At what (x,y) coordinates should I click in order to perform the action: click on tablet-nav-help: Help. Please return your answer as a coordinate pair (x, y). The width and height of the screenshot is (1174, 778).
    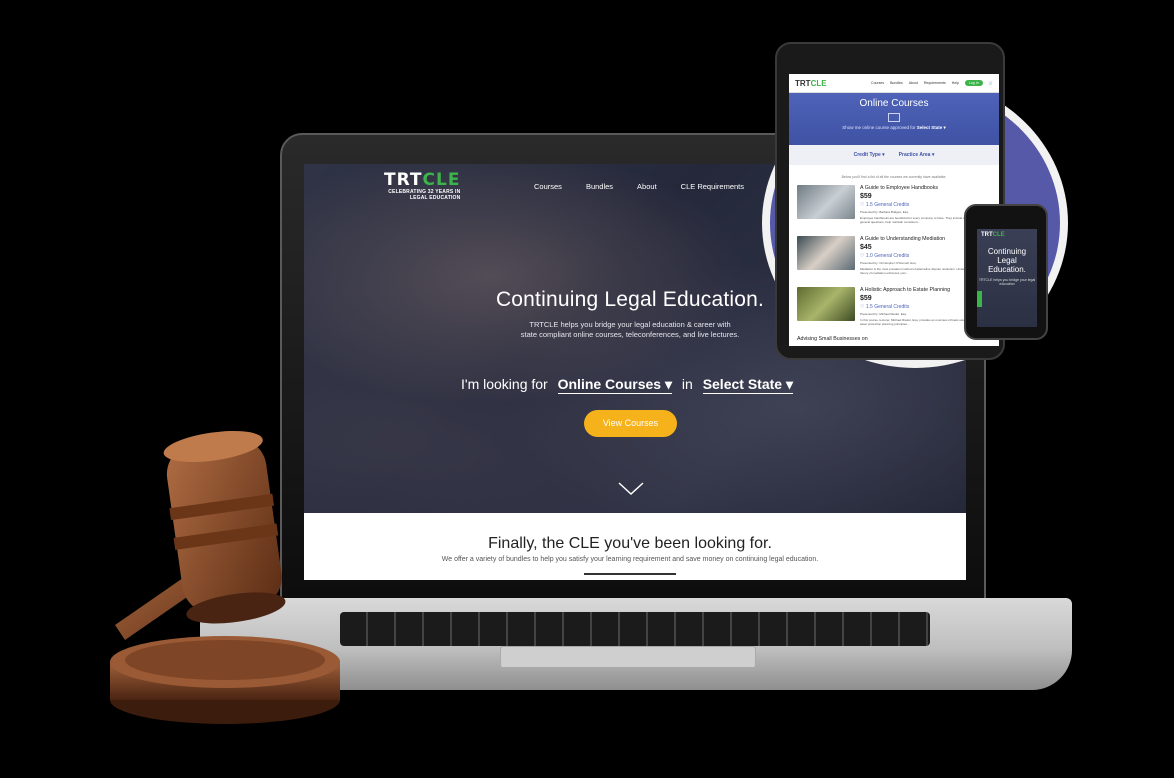
    Looking at the image, I should click on (955, 83).